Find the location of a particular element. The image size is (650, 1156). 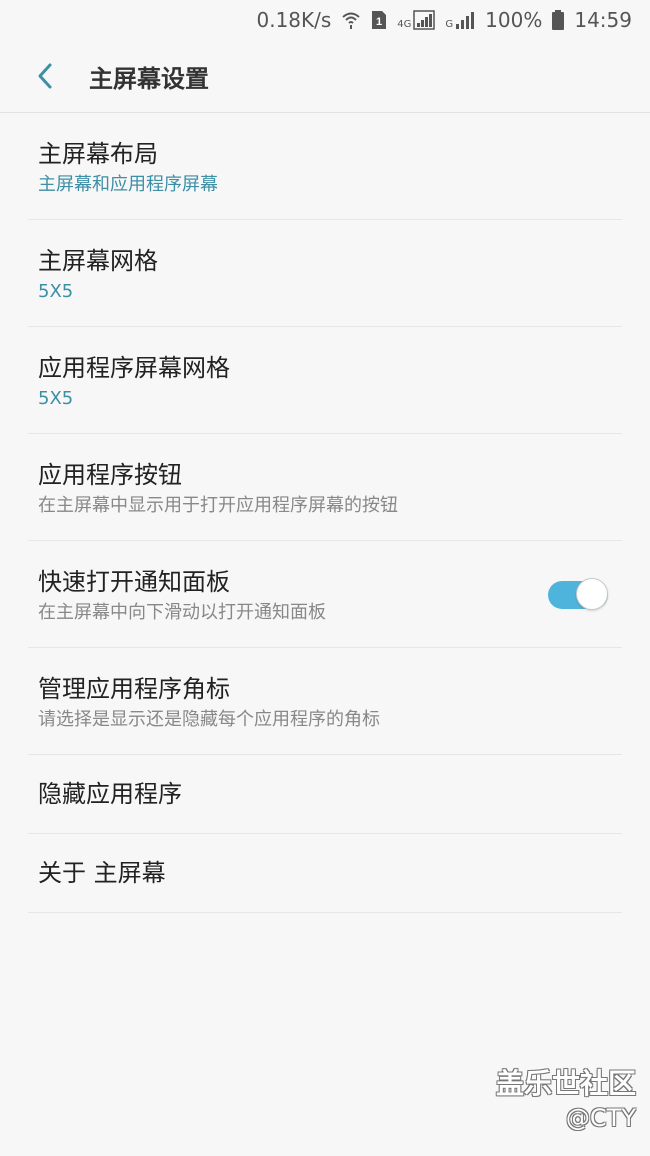

sim-icon: 1 is located at coordinates (379, 20).